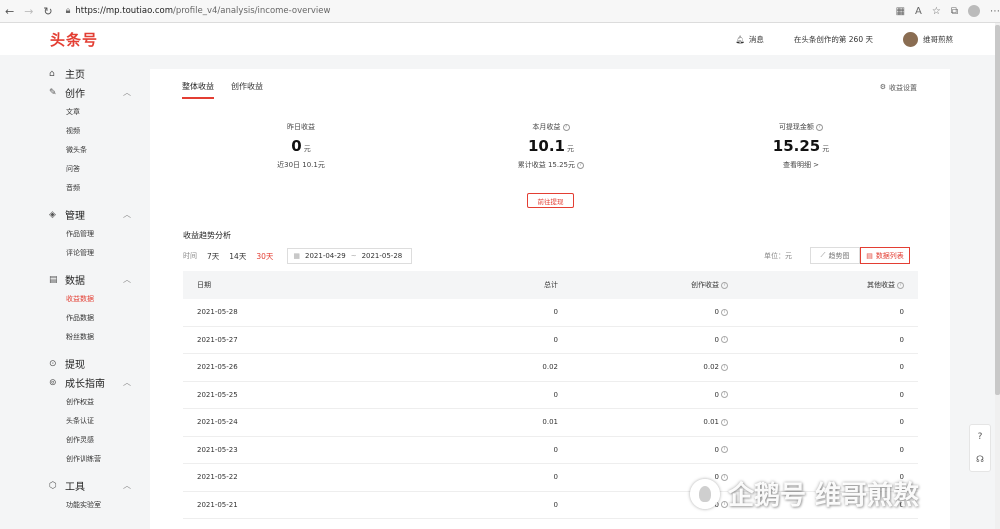  What do you see at coordinates (108, 439) in the screenshot?
I see `sidebar-item-inspiration: 创作灵感` at bounding box center [108, 439].